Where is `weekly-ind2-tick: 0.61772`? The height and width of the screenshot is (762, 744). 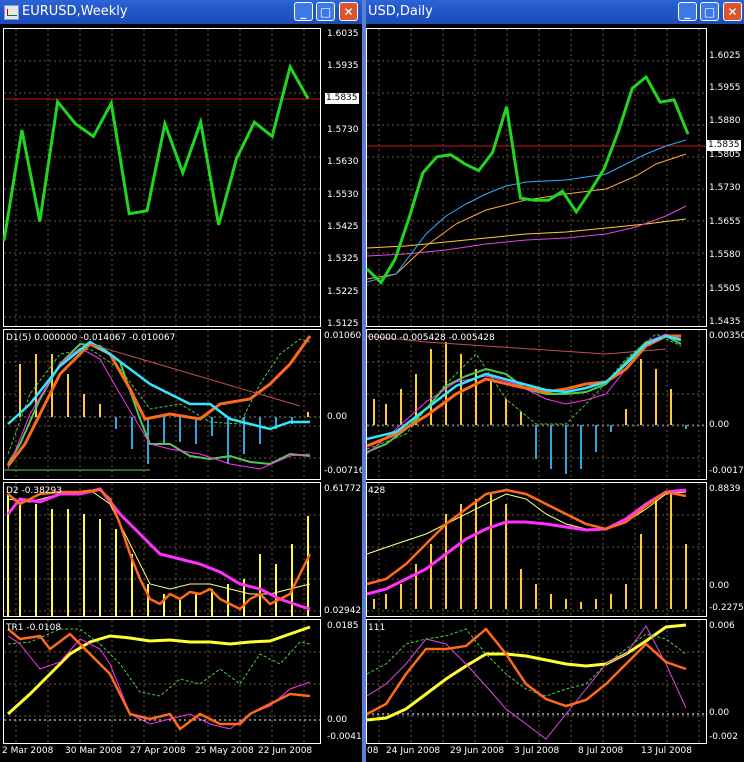
weekly-ind2-tick: 0.61772 is located at coordinates (343, 489).